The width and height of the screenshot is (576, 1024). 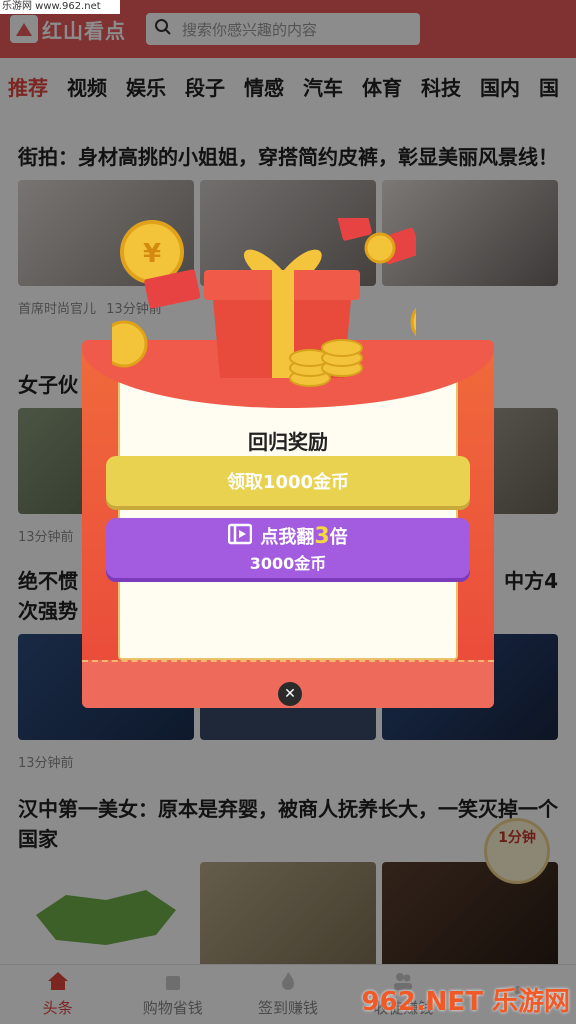 I want to click on claim-coins-button: 领取1000金币, so click(x=288, y=481).